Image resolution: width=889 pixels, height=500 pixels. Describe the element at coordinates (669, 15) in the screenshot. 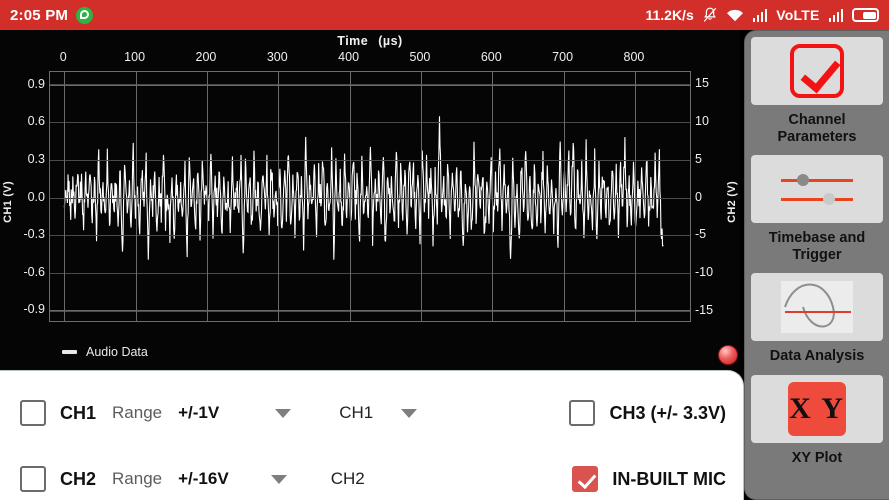

I see `data-rate-label: 11.2K/s` at that location.